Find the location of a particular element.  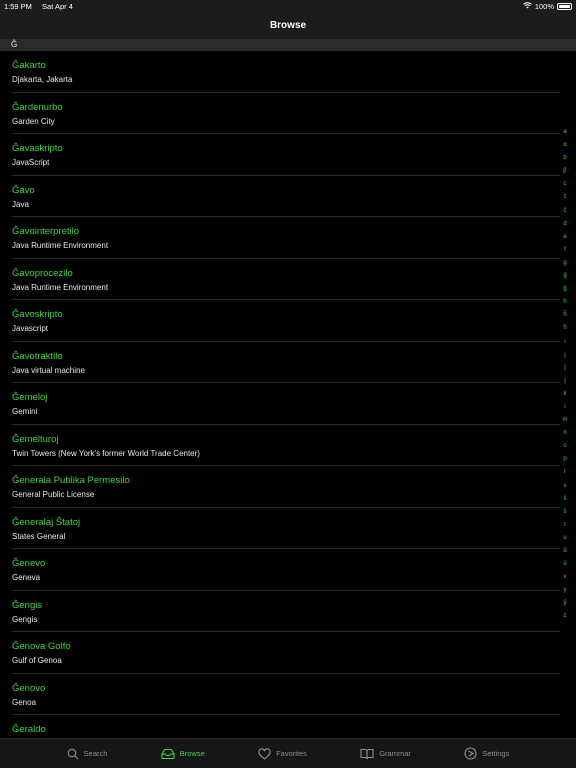

list-item: Ĝavo Java is located at coordinates (288, 197).